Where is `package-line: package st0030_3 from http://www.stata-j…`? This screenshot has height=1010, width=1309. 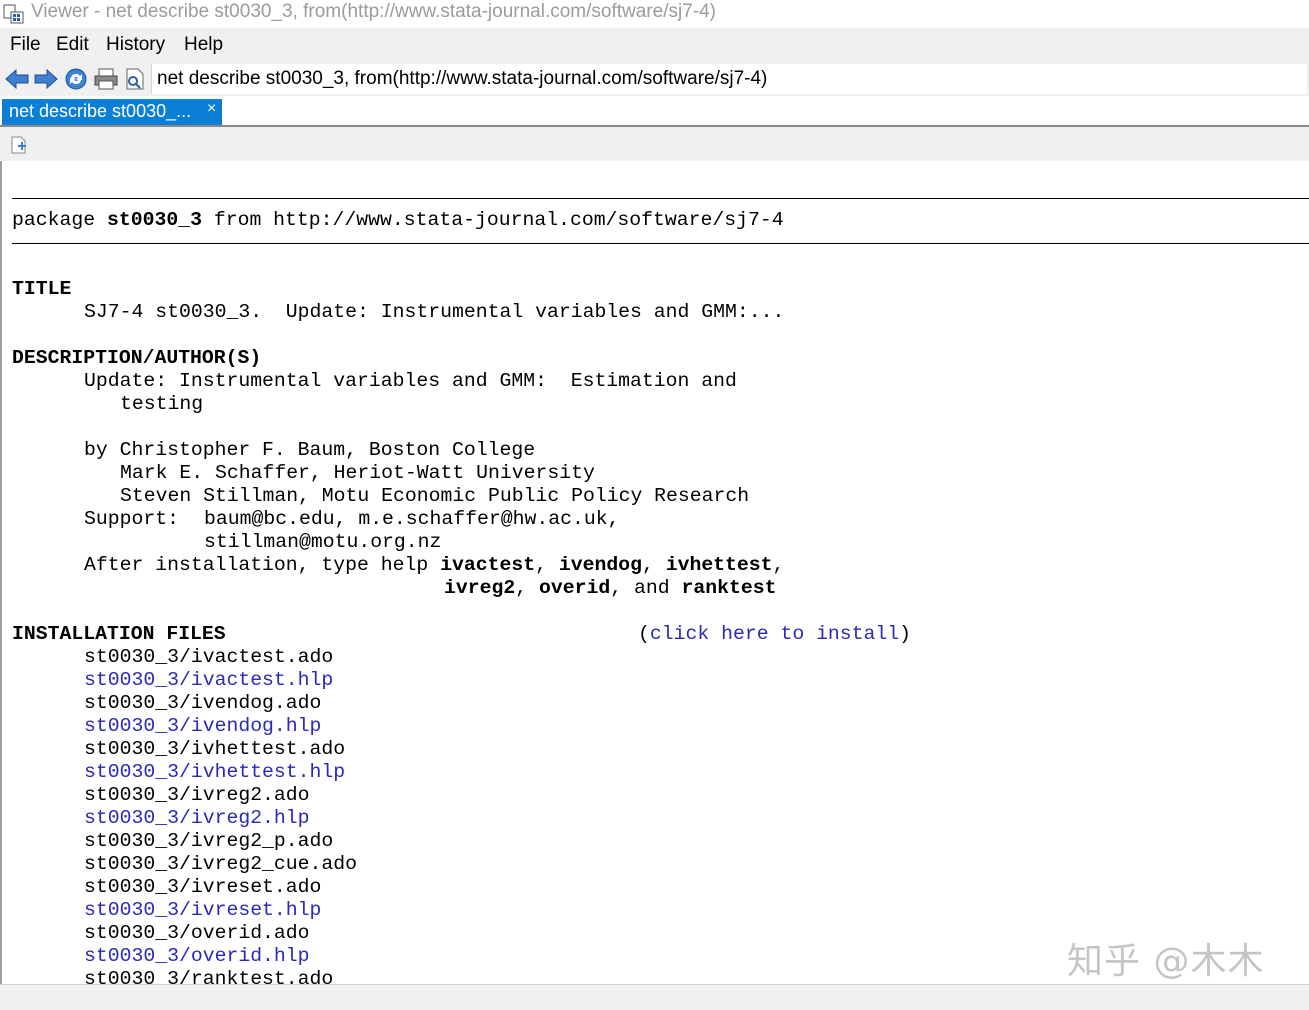 package-line: package st0030_3 from http://www.stata-j… is located at coordinates (398, 220).